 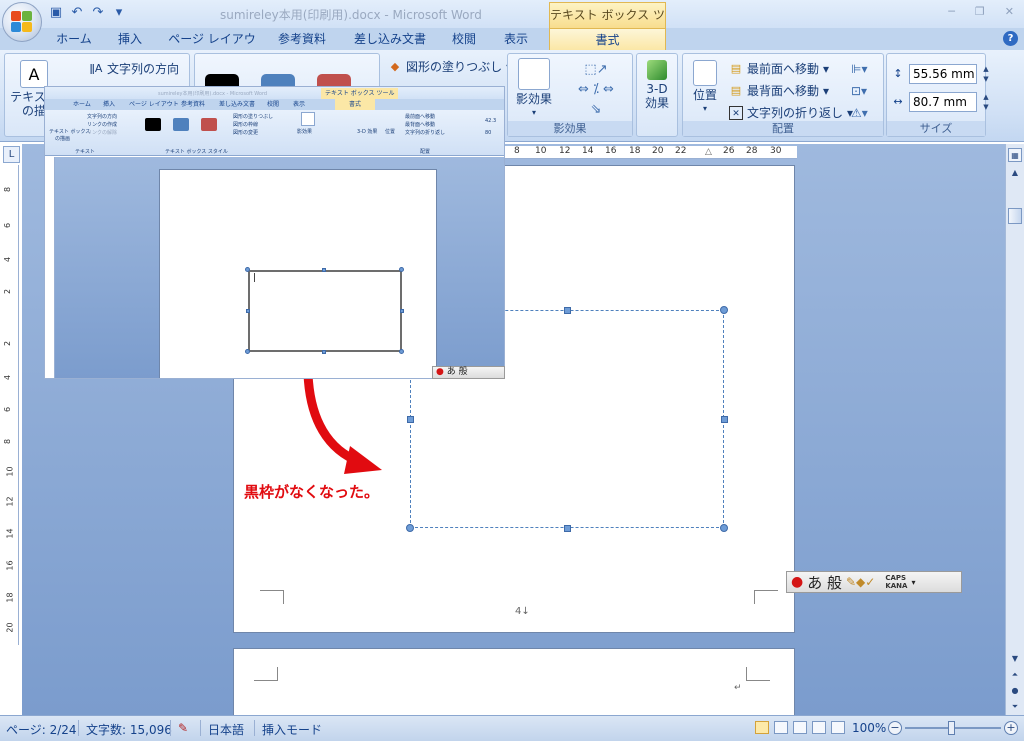 I want to click on arrange-group-label: 配置, so click(x=783, y=128).